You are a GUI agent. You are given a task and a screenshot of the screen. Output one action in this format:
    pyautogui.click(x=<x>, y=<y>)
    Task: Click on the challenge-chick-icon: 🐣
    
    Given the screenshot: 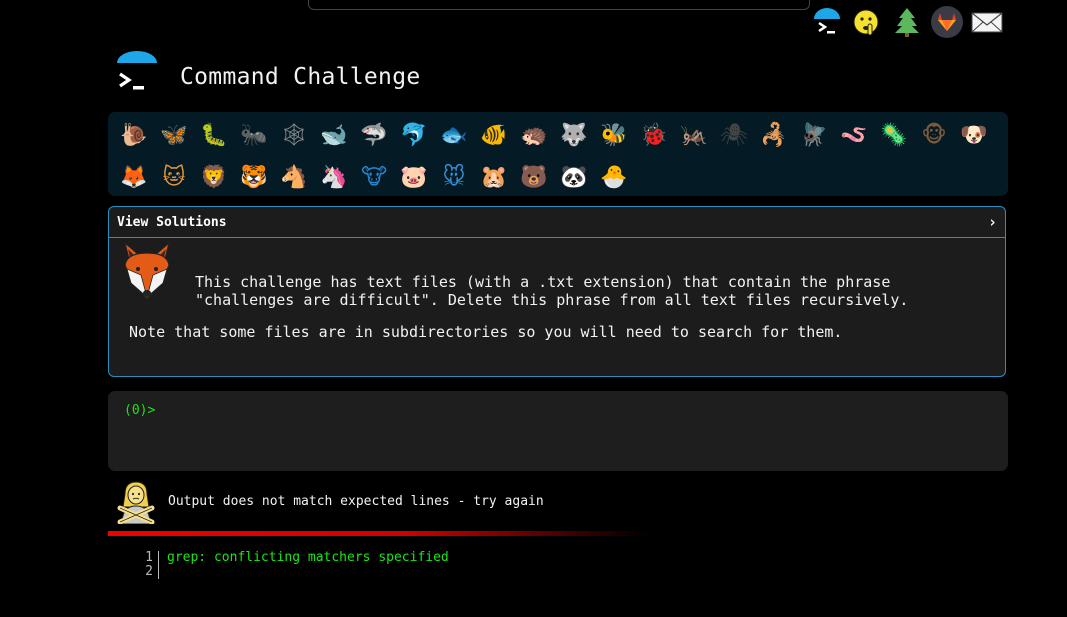 What is the action you would take?
    pyautogui.click(x=614, y=177)
    